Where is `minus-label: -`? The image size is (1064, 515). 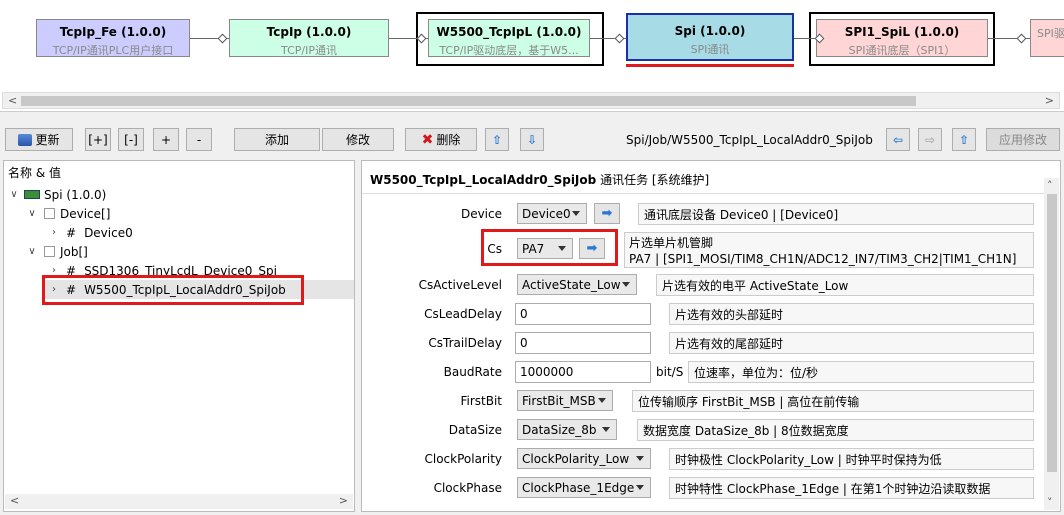
minus-label: - is located at coordinates (199, 139).